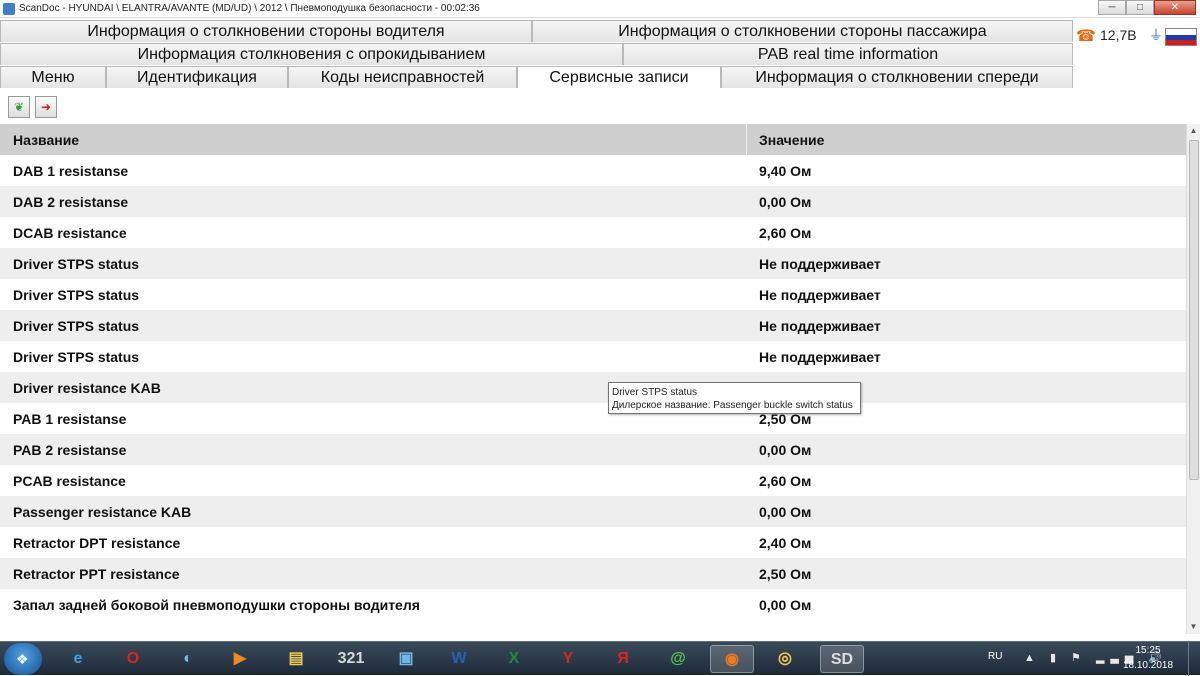 The image size is (1200, 676). I want to click on table-row: Retractor DPT resistance 2,40 Ом, so click(593, 542).